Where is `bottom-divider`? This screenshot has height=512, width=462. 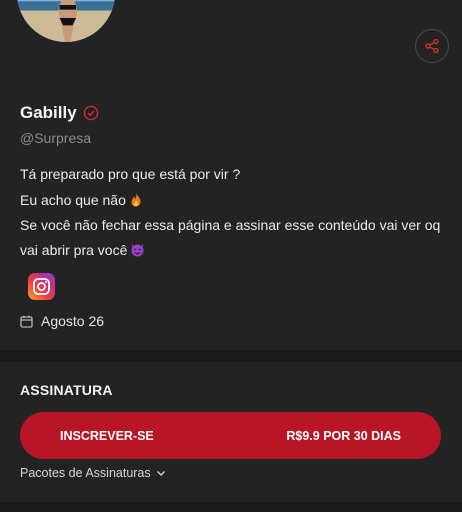
bottom-divider is located at coordinates (231, 507).